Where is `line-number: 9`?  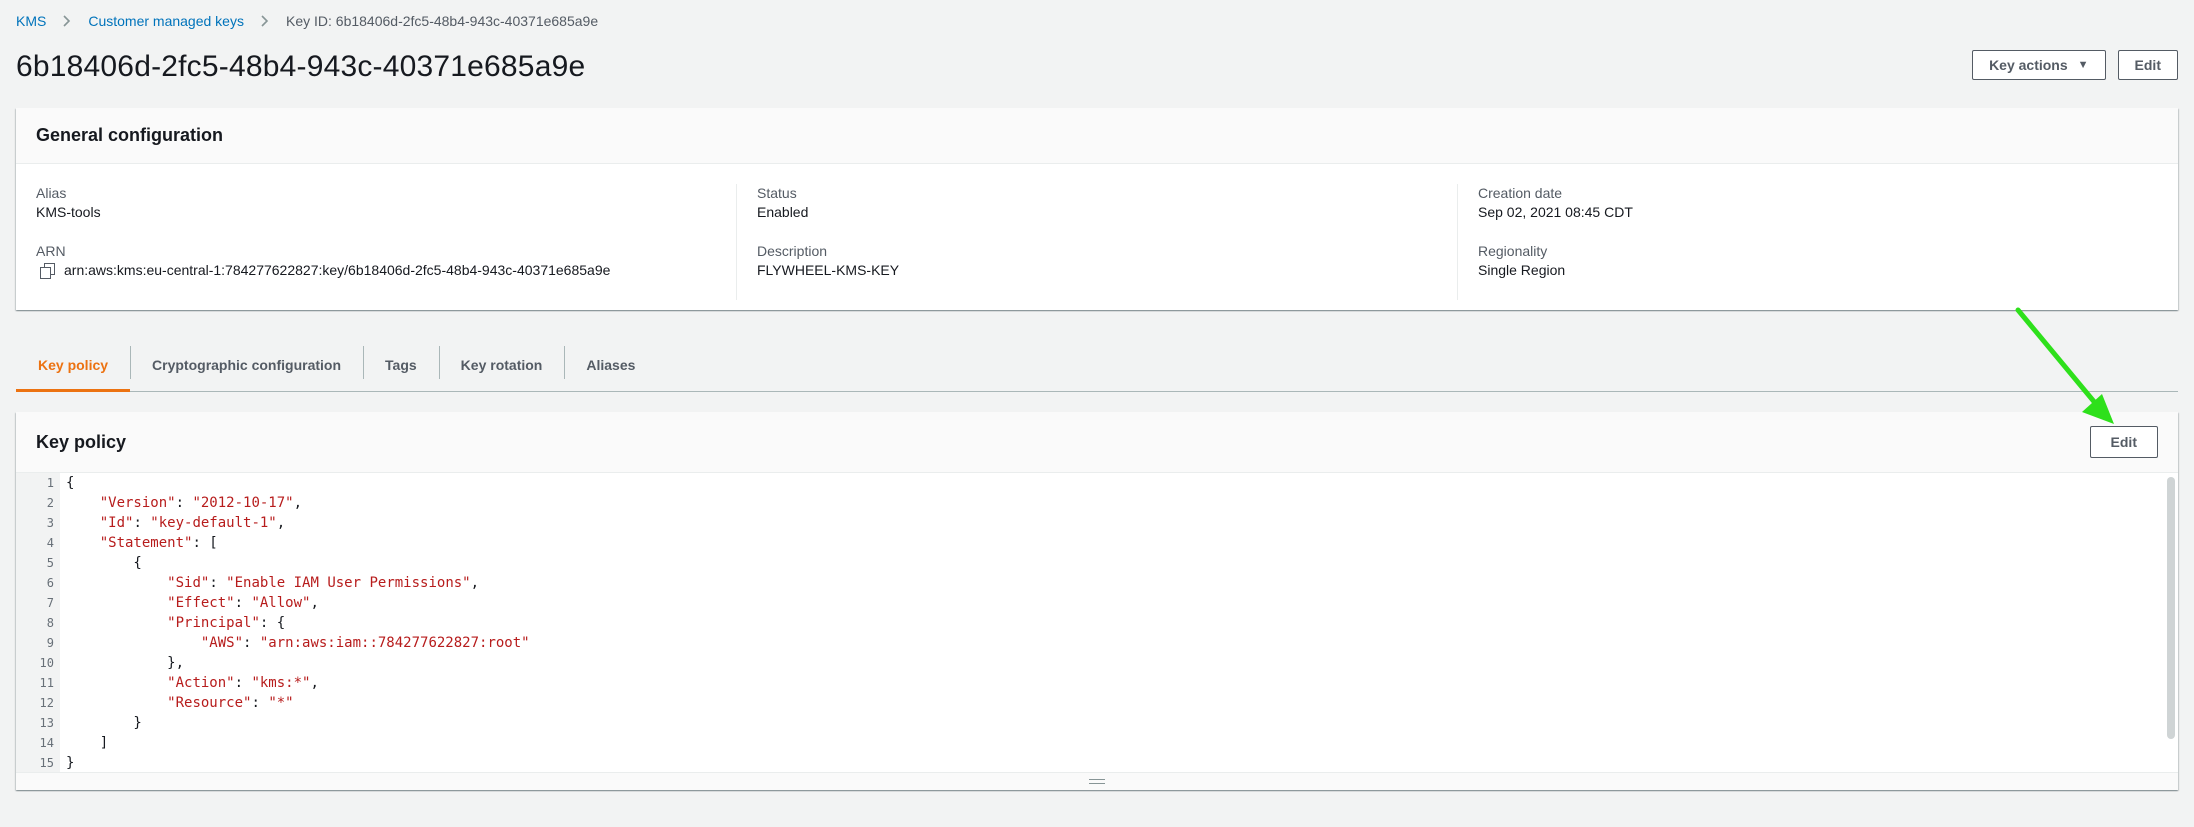 line-number: 9 is located at coordinates (38, 643).